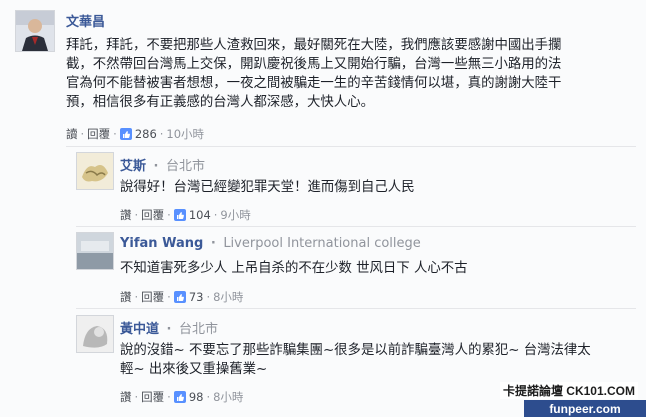  I want to click on comment-text: 不知道害死多少人 上吊自杀的不在少数 世风日下 人心不古, so click(294, 268).